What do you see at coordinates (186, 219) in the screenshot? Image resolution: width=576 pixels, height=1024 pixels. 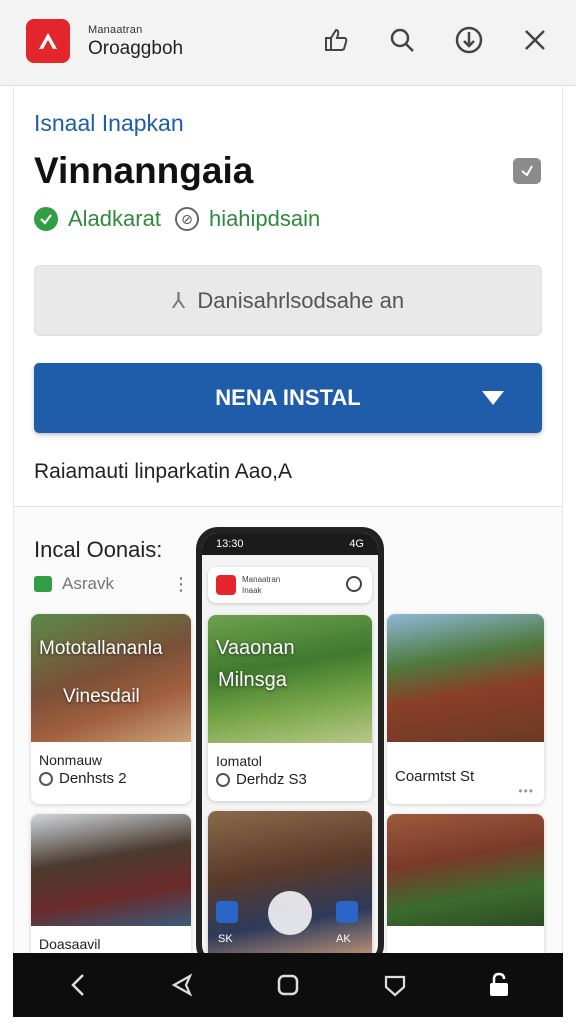 I see `no-ads-icon: ⊘` at bounding box center [186, 219].